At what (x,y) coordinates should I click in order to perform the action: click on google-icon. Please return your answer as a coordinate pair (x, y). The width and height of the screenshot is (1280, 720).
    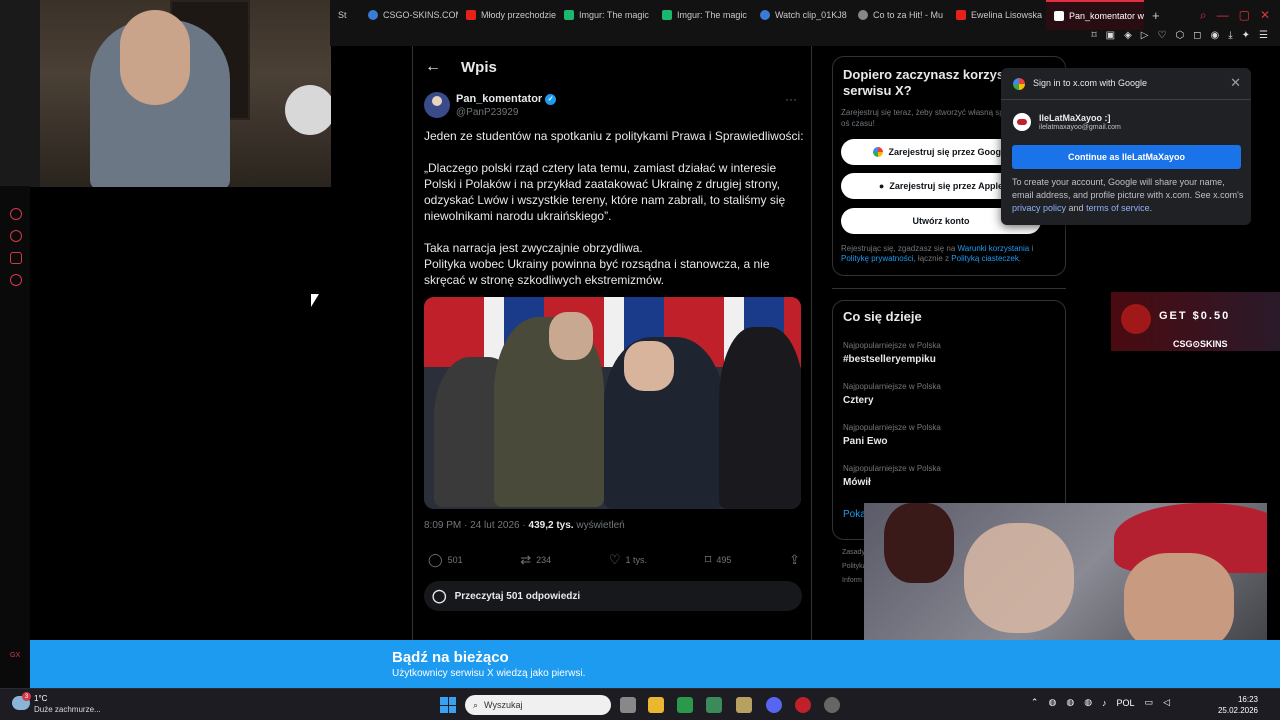
    Looking at the image, I should click on (878, 152).